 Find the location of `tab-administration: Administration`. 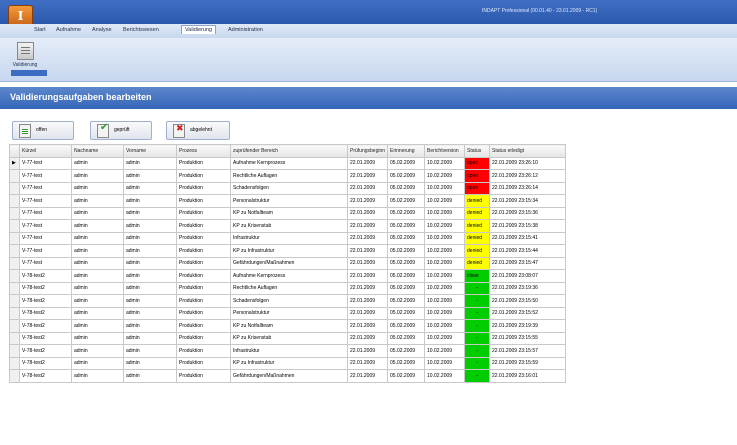

tab-administration: Administration is located at coordinates (245, 30).